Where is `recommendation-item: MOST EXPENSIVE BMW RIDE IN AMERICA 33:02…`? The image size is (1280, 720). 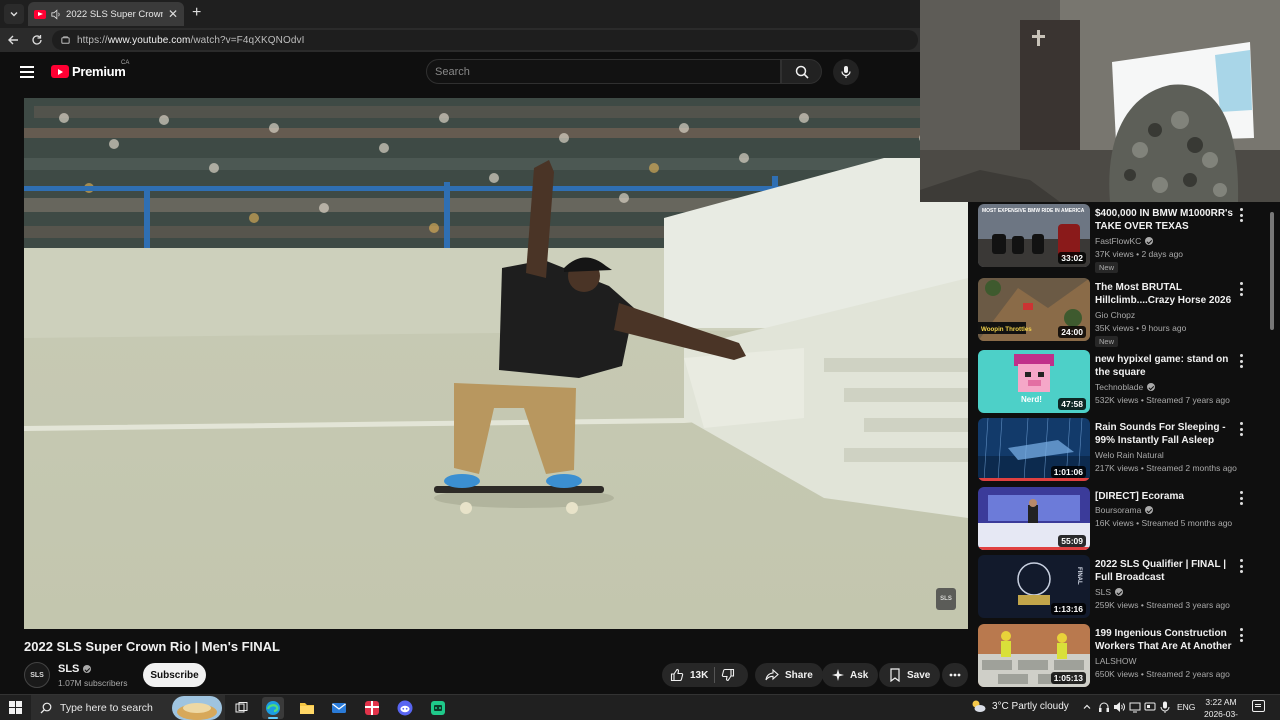
recommendation-item: MOST EXPENSIVE BMW RIDE IN AMERICA 33:02… is located at coordinates (1123, 238).